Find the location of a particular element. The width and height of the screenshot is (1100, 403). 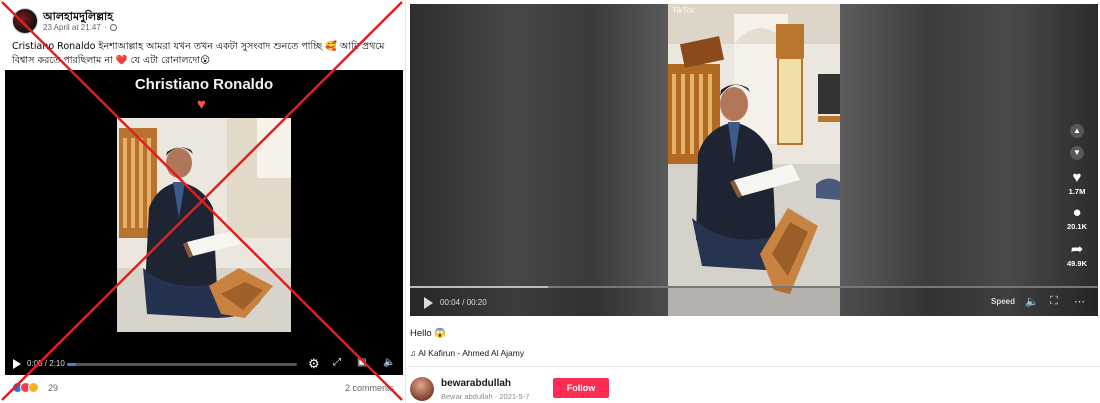

follow-button: Follow is located at coordinates (581, 388).